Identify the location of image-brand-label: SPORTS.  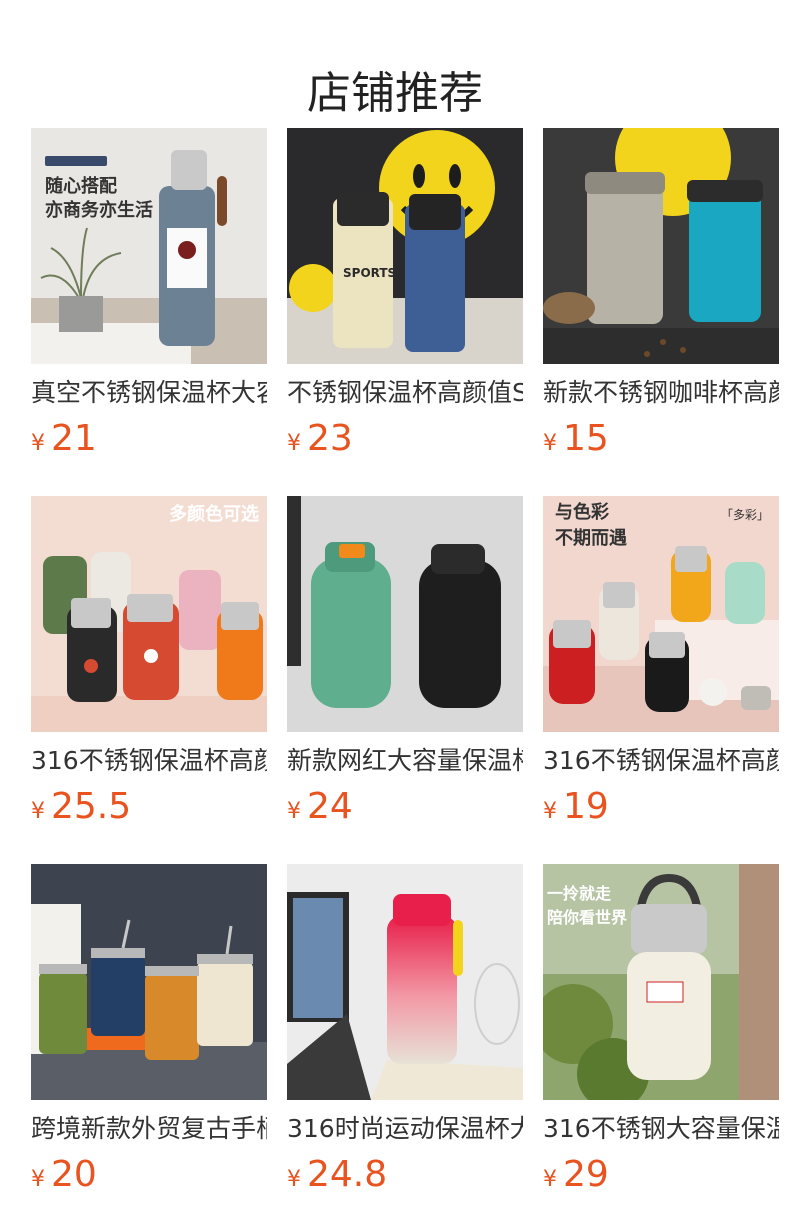
(370, 273).